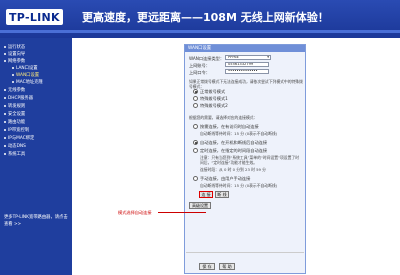 The width and height of the screenshot is (400, 275). I want to click on dial-mode-special2-label: 特殊拨号模式2, so click(214, 105).